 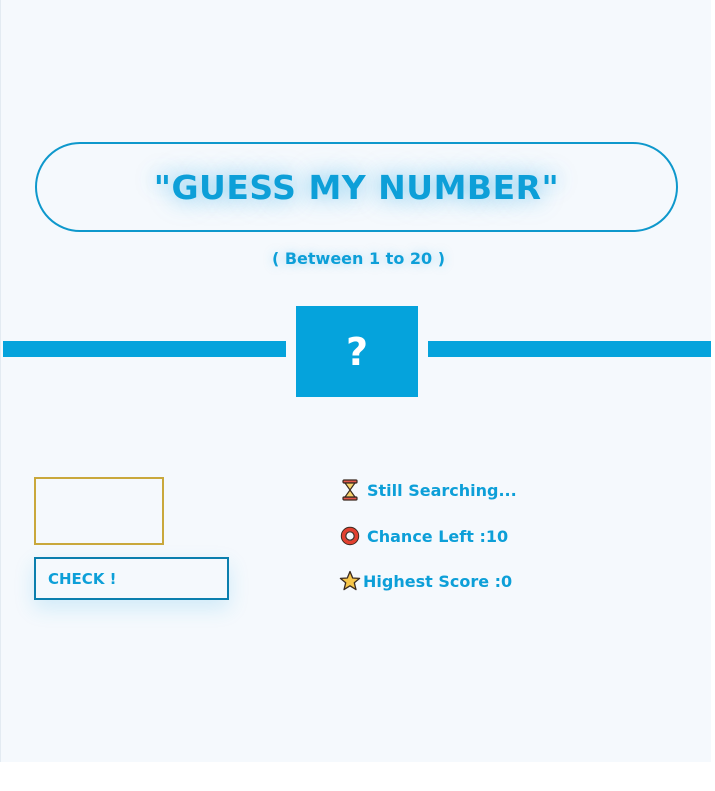 I want to click on ring-icon, so click(x=350, y=536).